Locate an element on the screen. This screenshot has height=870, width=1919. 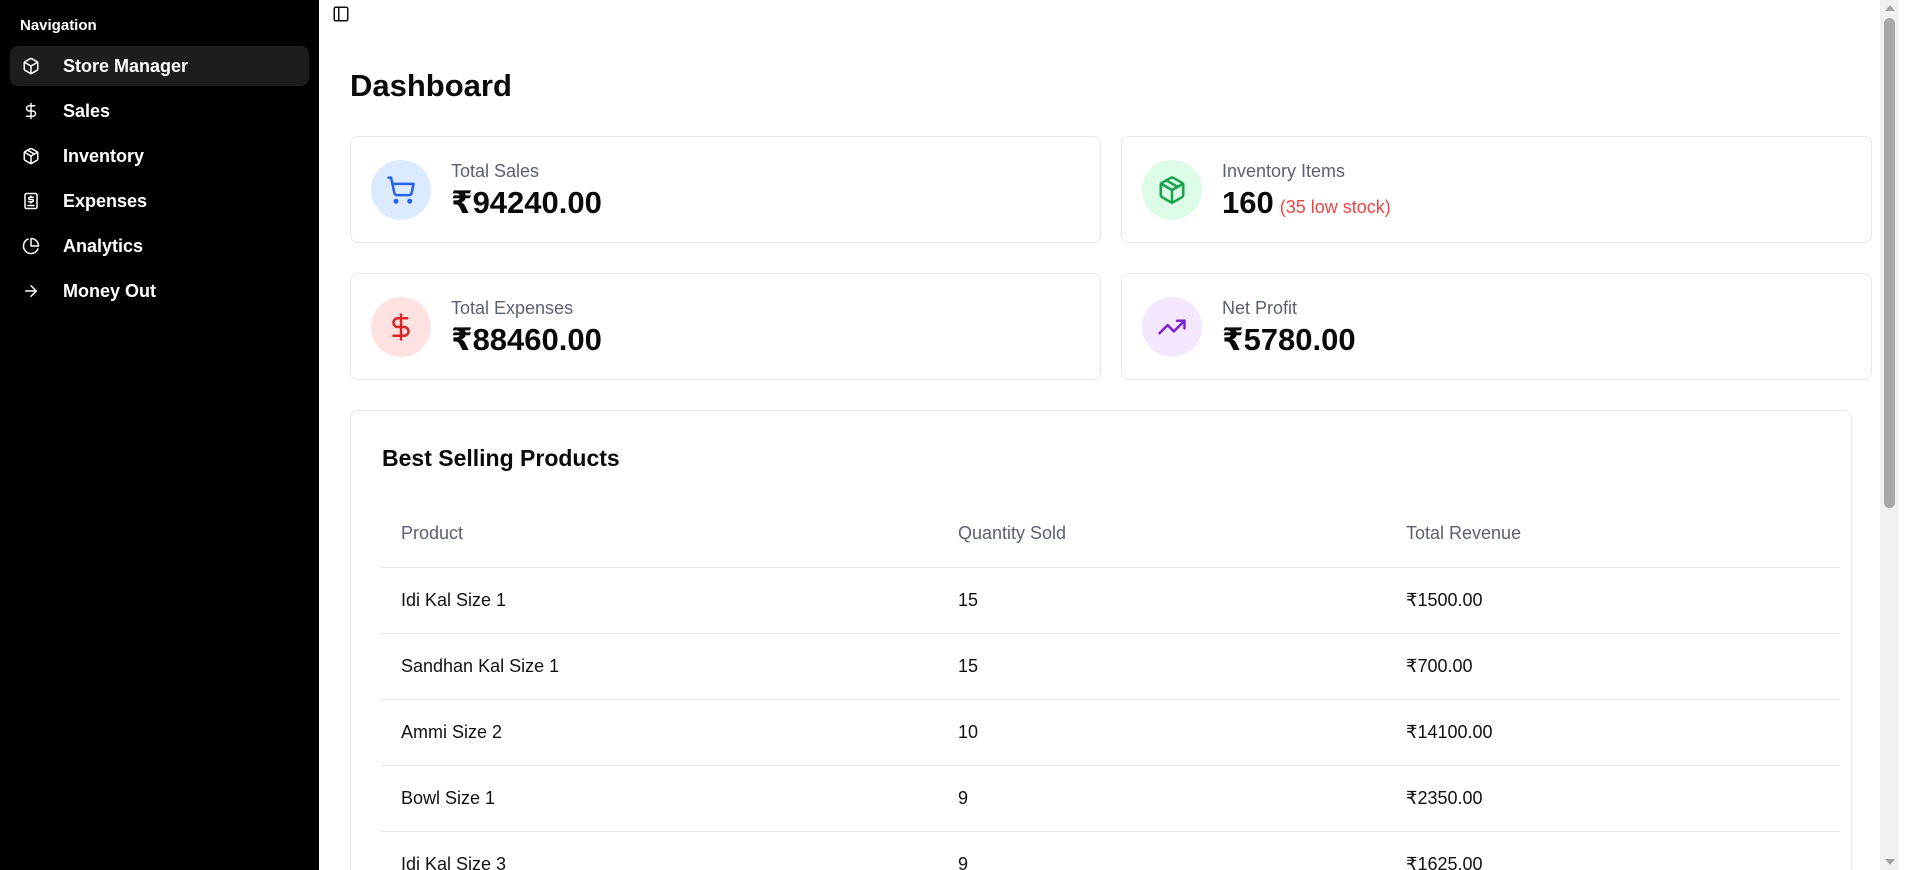
stat-label: Total Sales is located at coordinates (495, 171).